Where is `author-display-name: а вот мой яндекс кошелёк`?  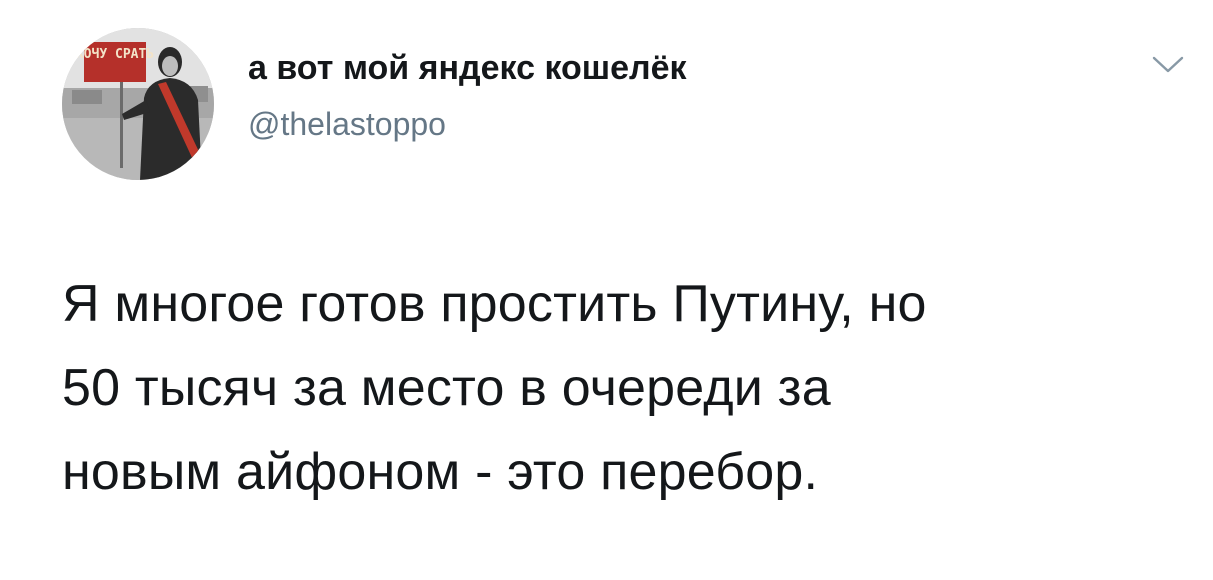
author-display-name: а вот мой яндекс кошелёк is located at coordinates (467, 68).